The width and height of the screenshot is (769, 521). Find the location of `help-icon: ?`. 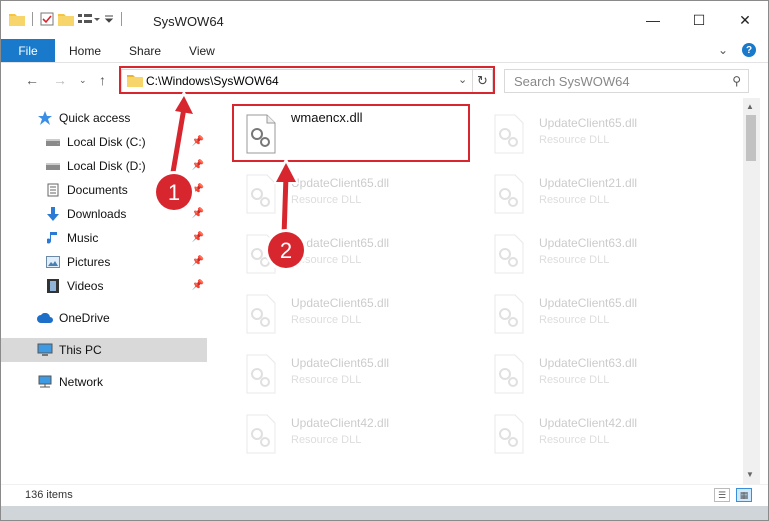

help-icon: ? is located at coordinates (749, 50).